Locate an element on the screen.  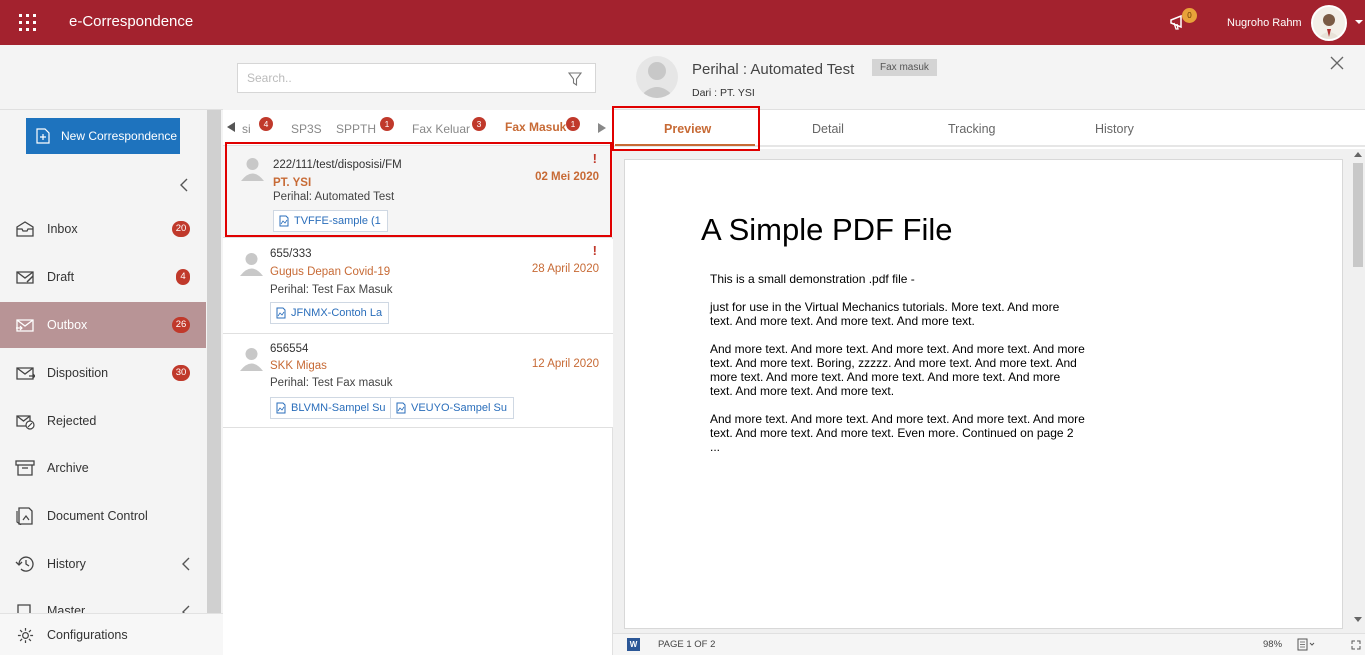
detail-tabs: Preview Detail Tracking History is located at coordinates (989, 128).